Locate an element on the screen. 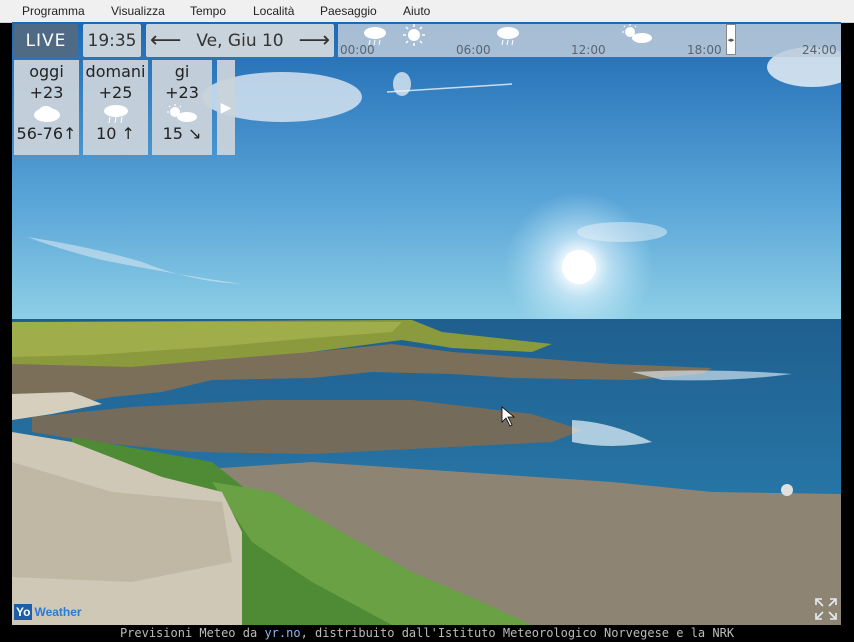 This screenshot has width=854, height=642. current-date: Ve, Giu 10 is located at coordinates (240, 40).